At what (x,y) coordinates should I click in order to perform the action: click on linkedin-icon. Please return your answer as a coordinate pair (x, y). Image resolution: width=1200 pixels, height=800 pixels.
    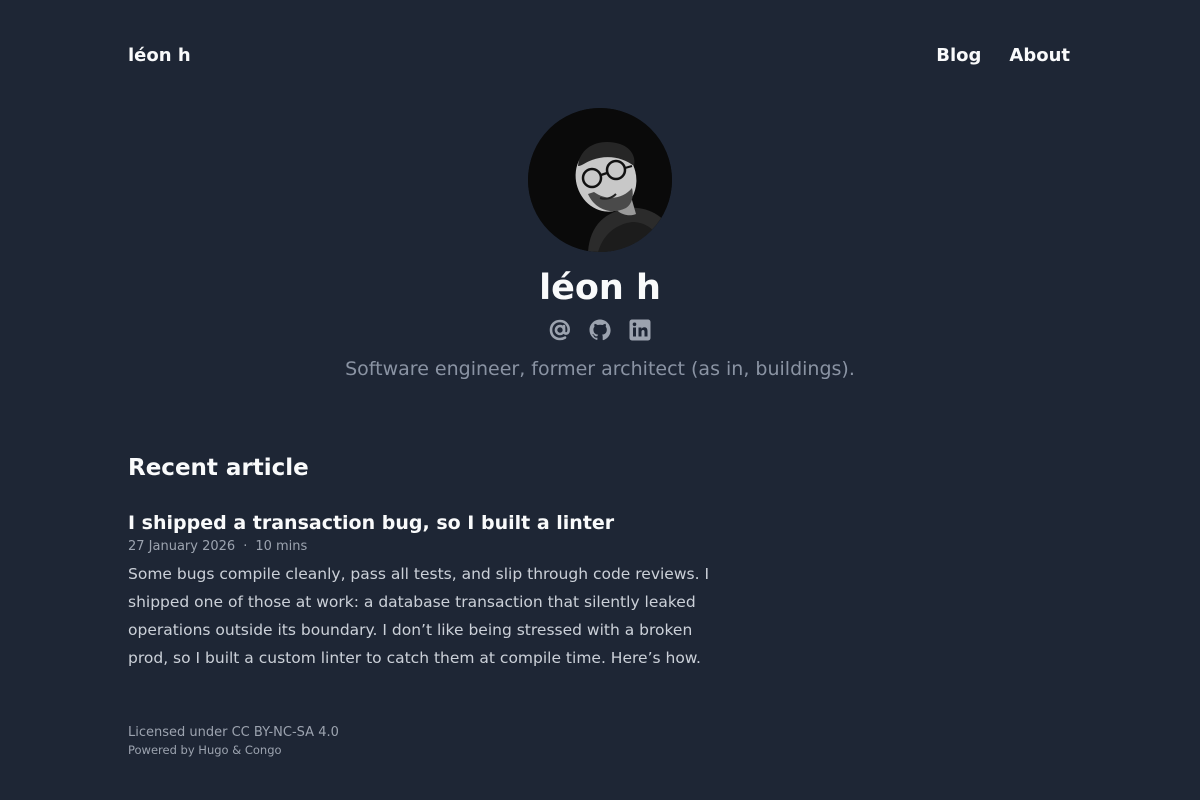
    Looking at the image, I should click on (640, 330).